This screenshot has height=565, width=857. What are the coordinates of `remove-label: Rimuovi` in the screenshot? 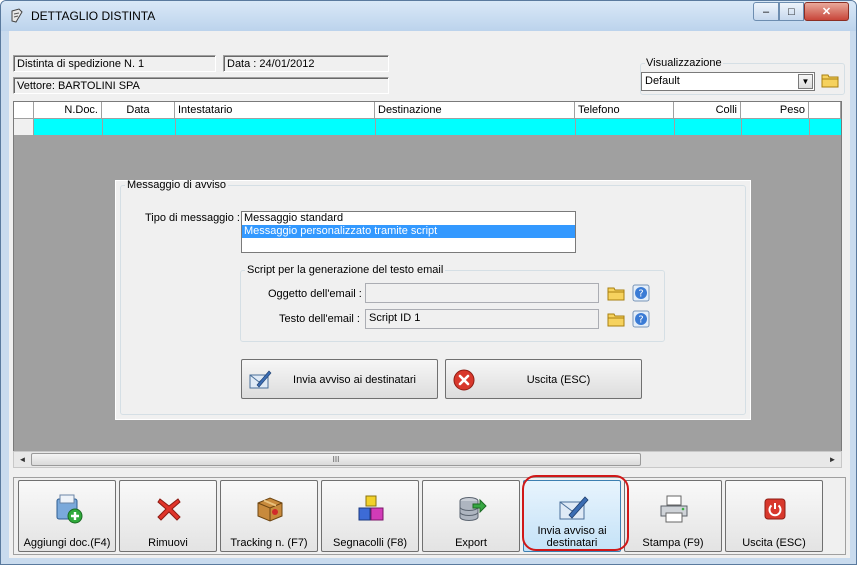 It's located at (168, 543).